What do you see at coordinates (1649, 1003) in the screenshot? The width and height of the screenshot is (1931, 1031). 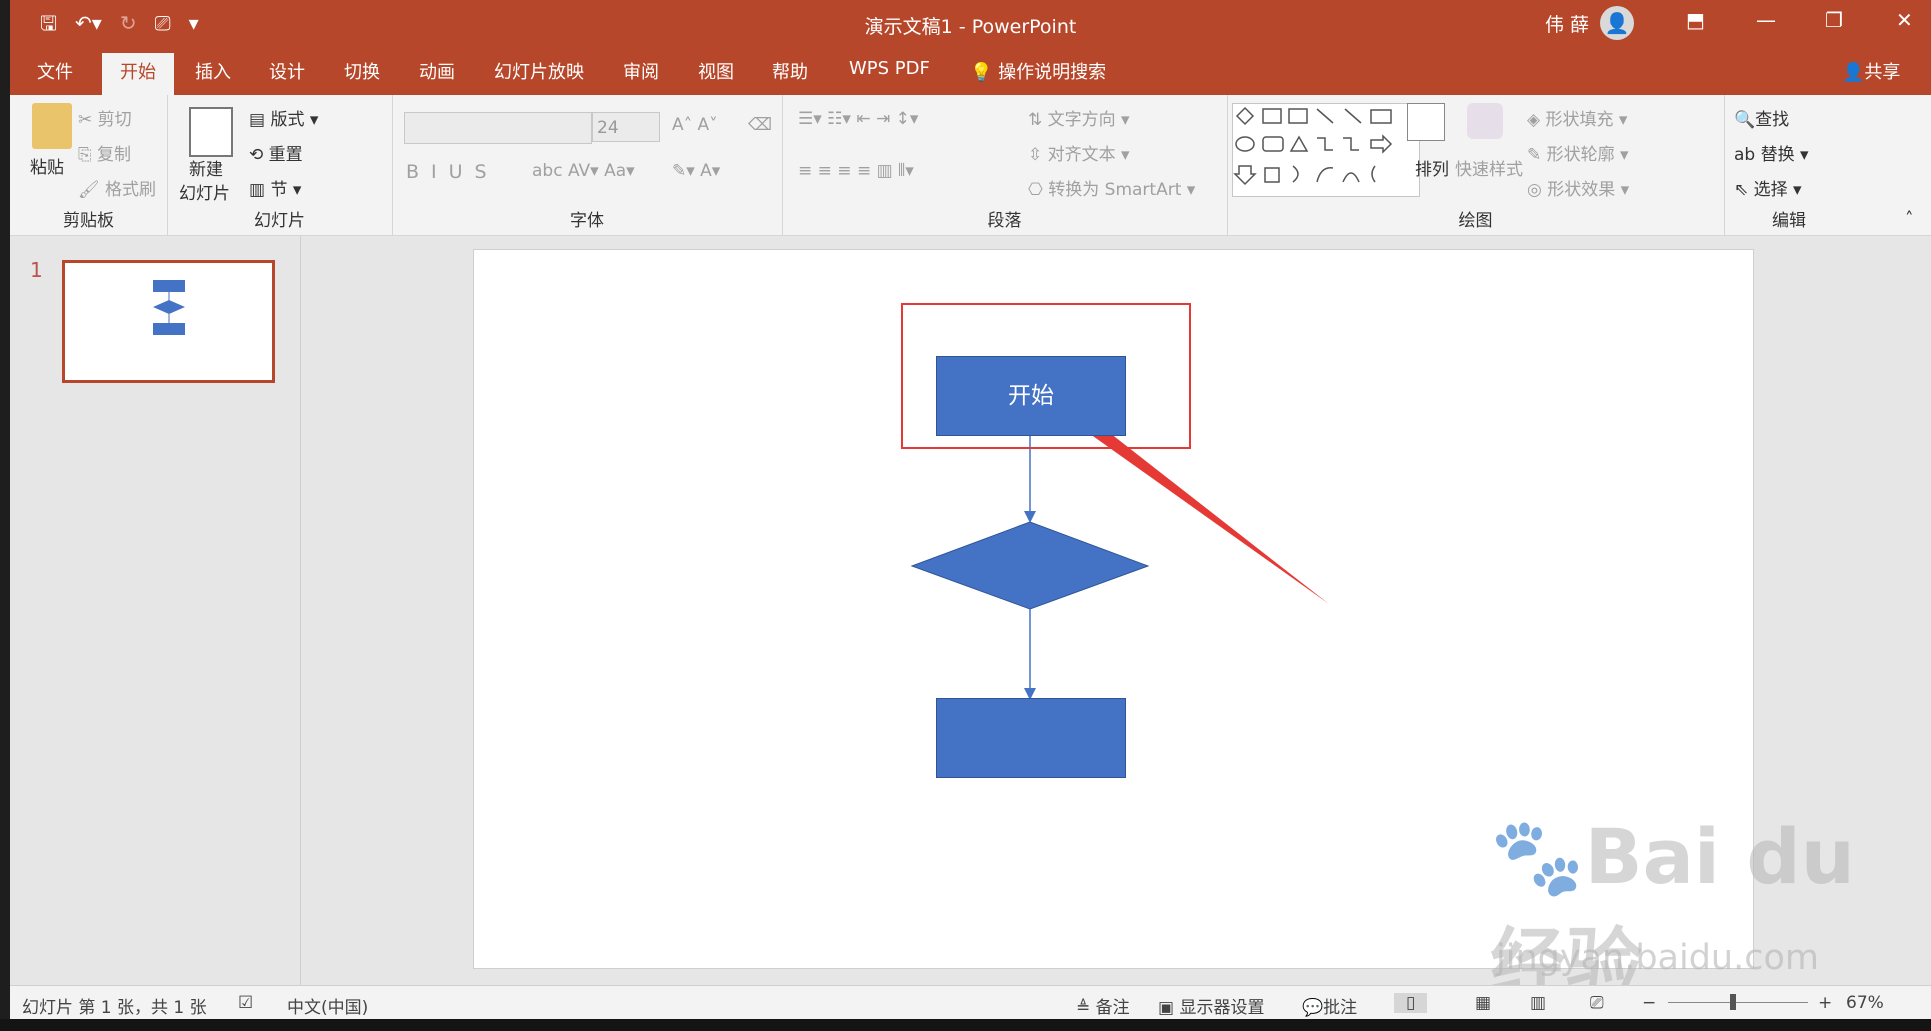 I see `zoom-out-button: −` at bounding box center [1649, 1003].